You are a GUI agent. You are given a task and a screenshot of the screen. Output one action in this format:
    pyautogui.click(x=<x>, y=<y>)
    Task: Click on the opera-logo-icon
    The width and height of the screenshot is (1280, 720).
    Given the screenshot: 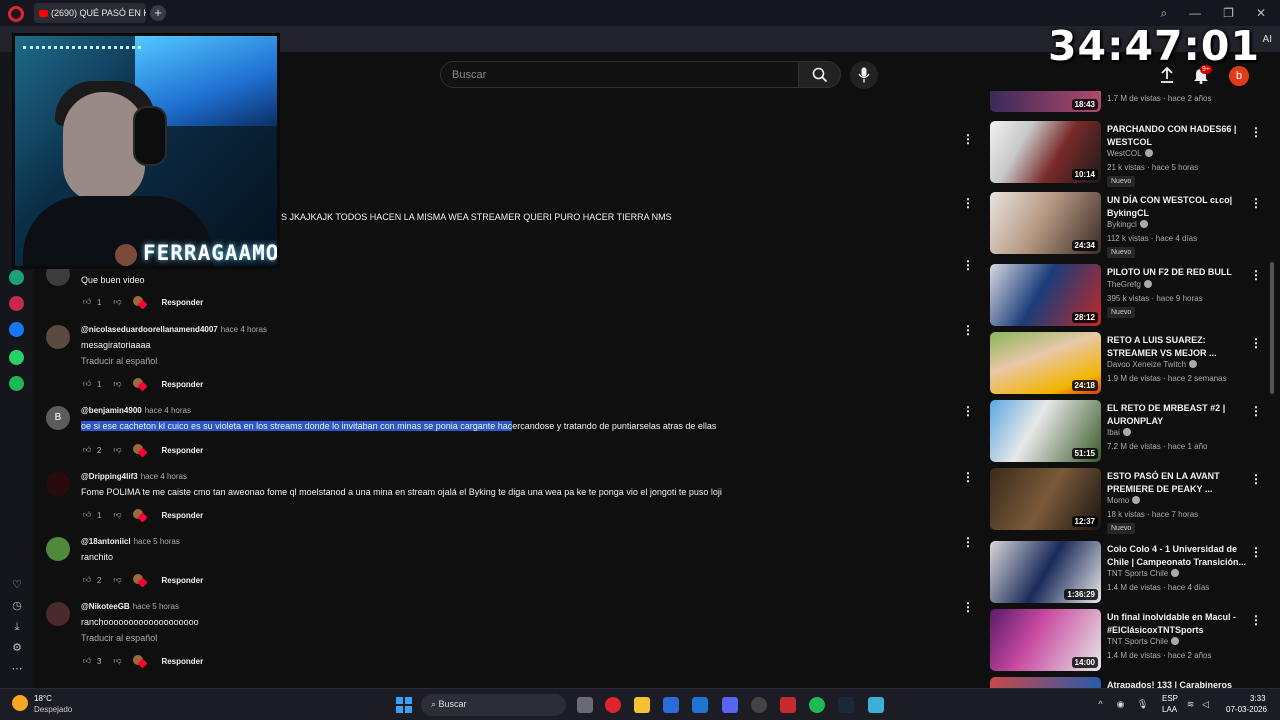 What is the action you would take?
    pyautogui.click(x=16, y=14)
    